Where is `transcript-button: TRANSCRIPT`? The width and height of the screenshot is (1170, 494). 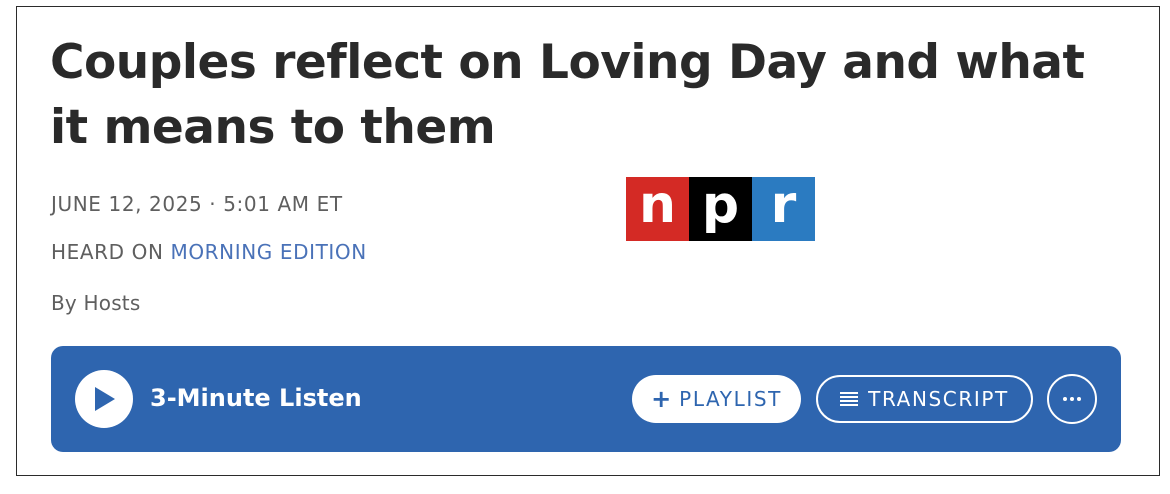 transcript-button: TRANSCRIPT is located at coordinates (924, 399).